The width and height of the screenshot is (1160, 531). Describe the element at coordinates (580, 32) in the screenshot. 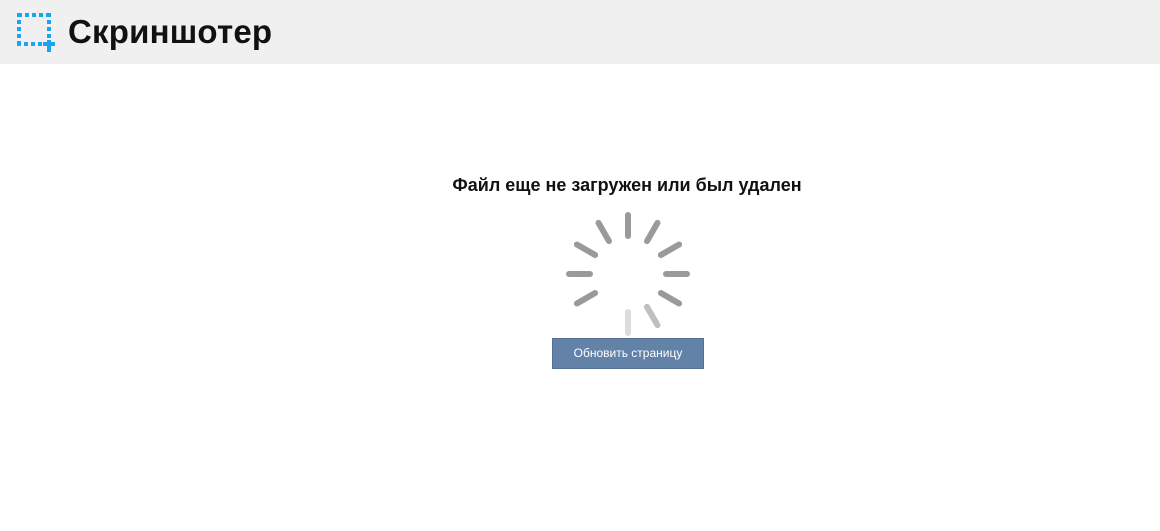

I see `header-bar: Скриншотер` at that location.